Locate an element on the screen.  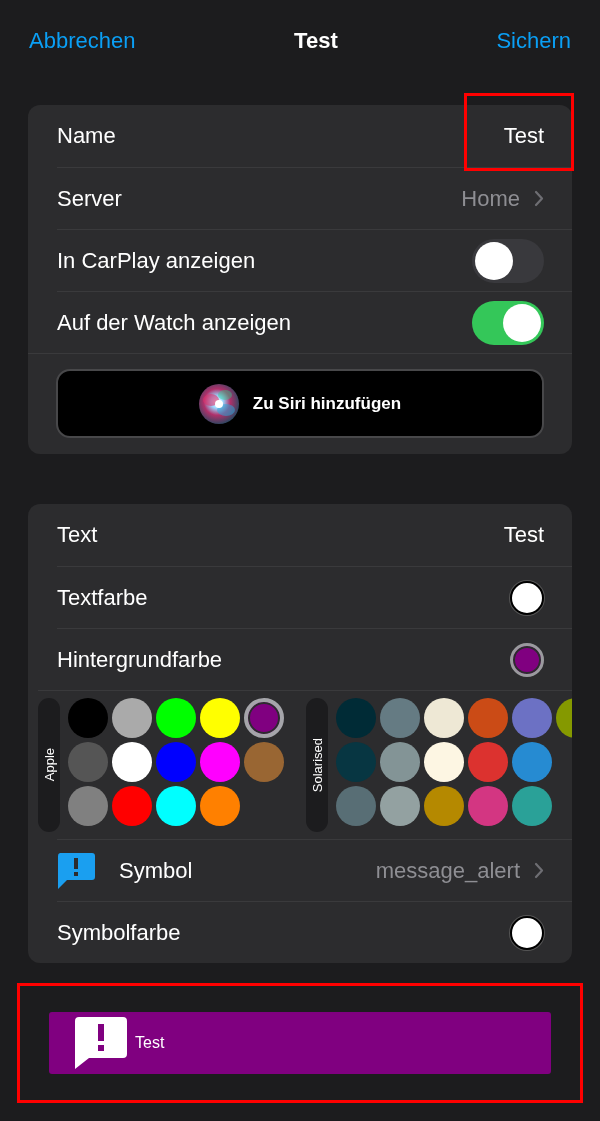
row-label: Symbol is located at coordinates (156, 870).